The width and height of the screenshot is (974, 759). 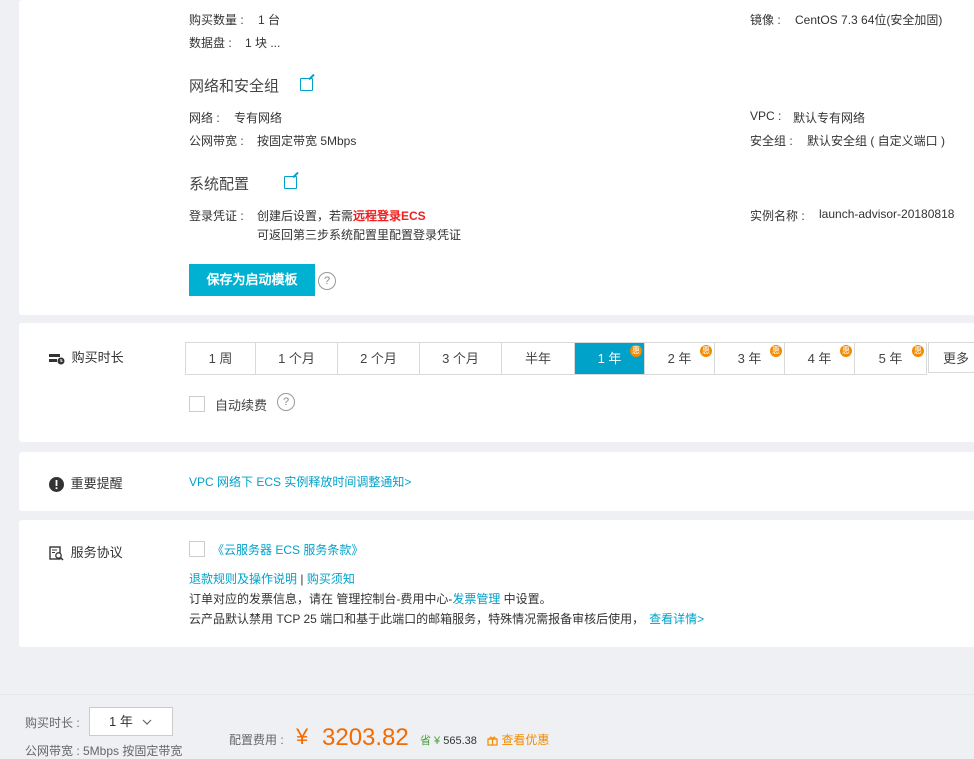 I want to click on duration-option-label: 3 个月, so click(x=460, y=358).